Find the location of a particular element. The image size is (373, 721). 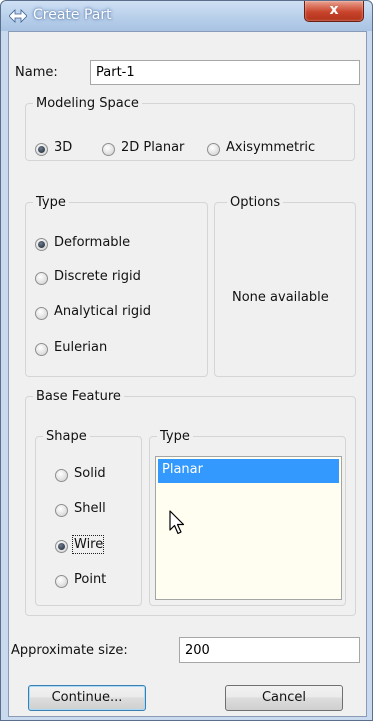

radio-axisymmetric-label: Axisymmetric is located at coordinates (270, 147).